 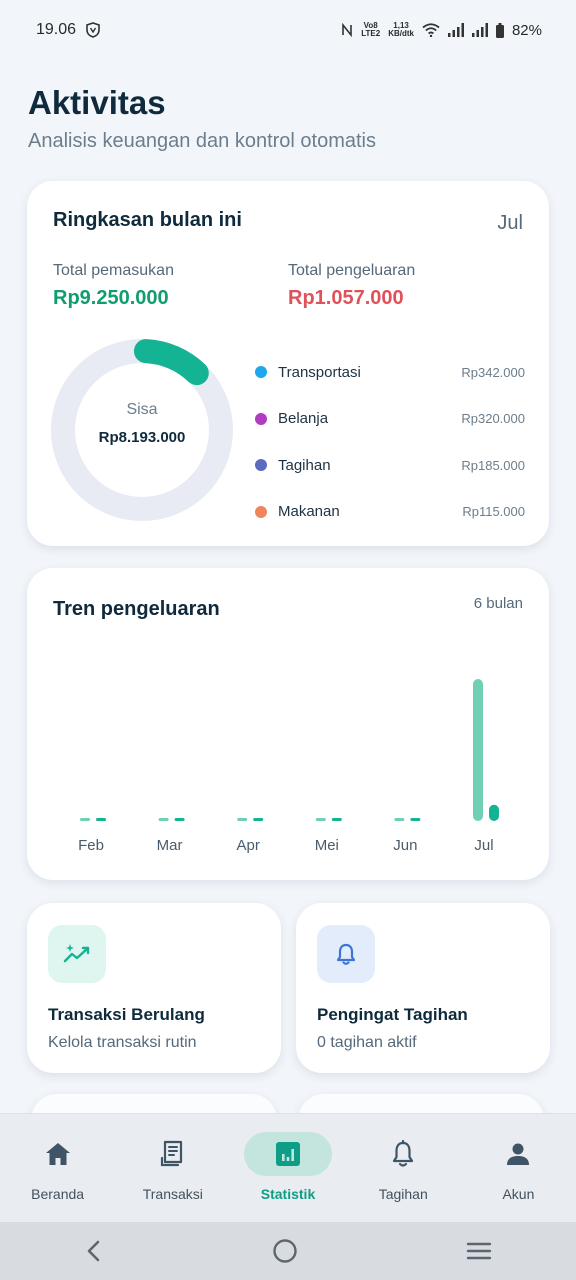 What do you see at coordinates (111, 298) in the screenshot?
I see `income-value: Rp9.250.000` at bounding box center [111, 298].